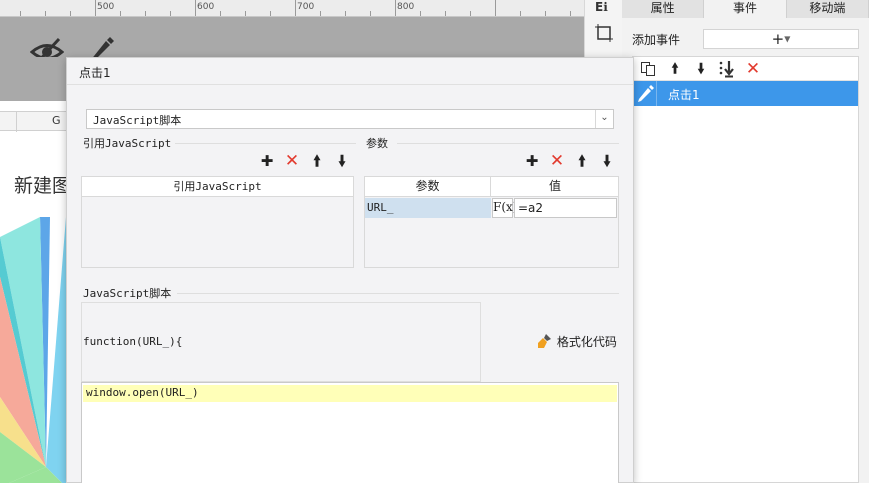 This screenshot has width=869, height=483. Describe the element at coordinates (428, 208) in the screenshot. I see `param-name-cell: URL_` at that location.